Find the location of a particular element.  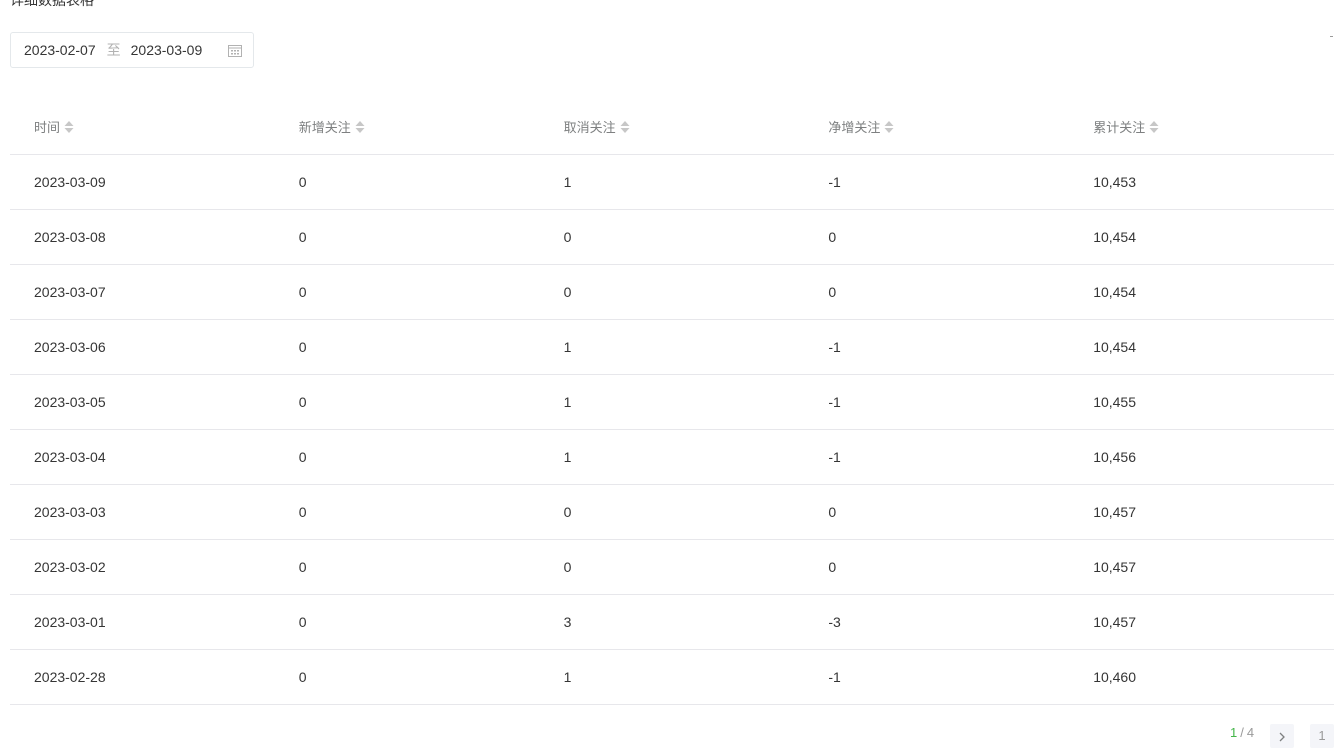

cell-date: 2023-03-05 is located at coordinates (142, 402).